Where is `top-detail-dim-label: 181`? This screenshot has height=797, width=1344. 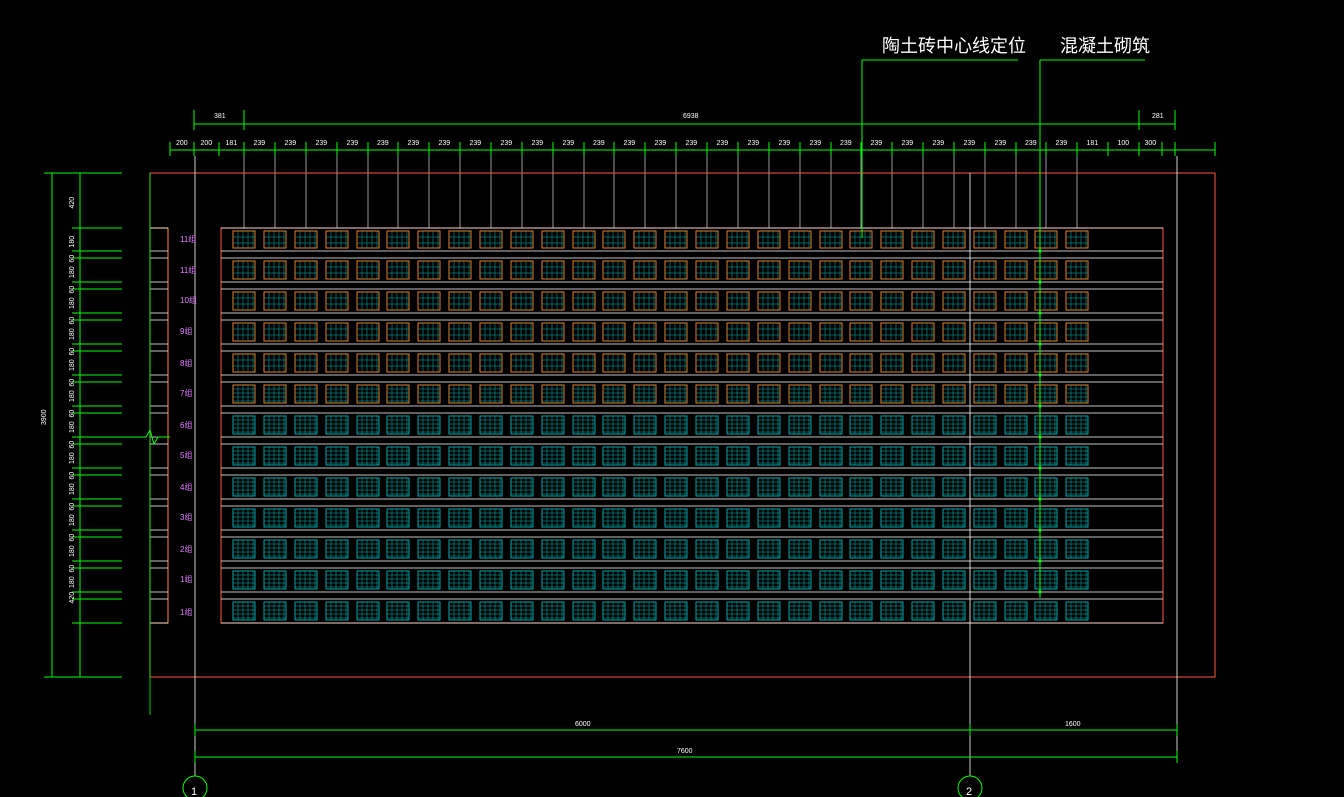
top-detail-dim-label: 181 is located at coordinates (232, 143).